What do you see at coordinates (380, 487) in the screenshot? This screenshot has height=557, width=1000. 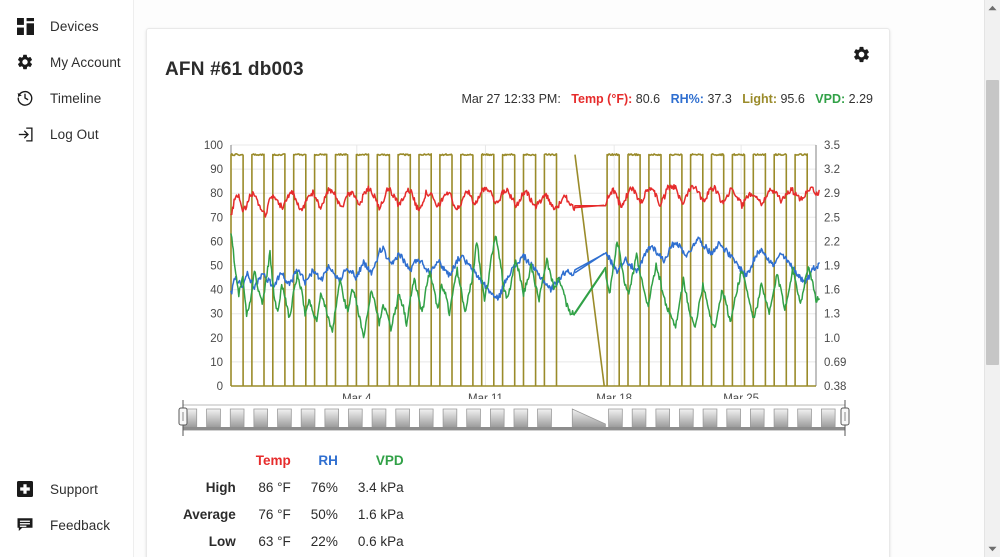 I see `stats-cell-vpd: 3.4 kPa` at bounding box center [380, 487].